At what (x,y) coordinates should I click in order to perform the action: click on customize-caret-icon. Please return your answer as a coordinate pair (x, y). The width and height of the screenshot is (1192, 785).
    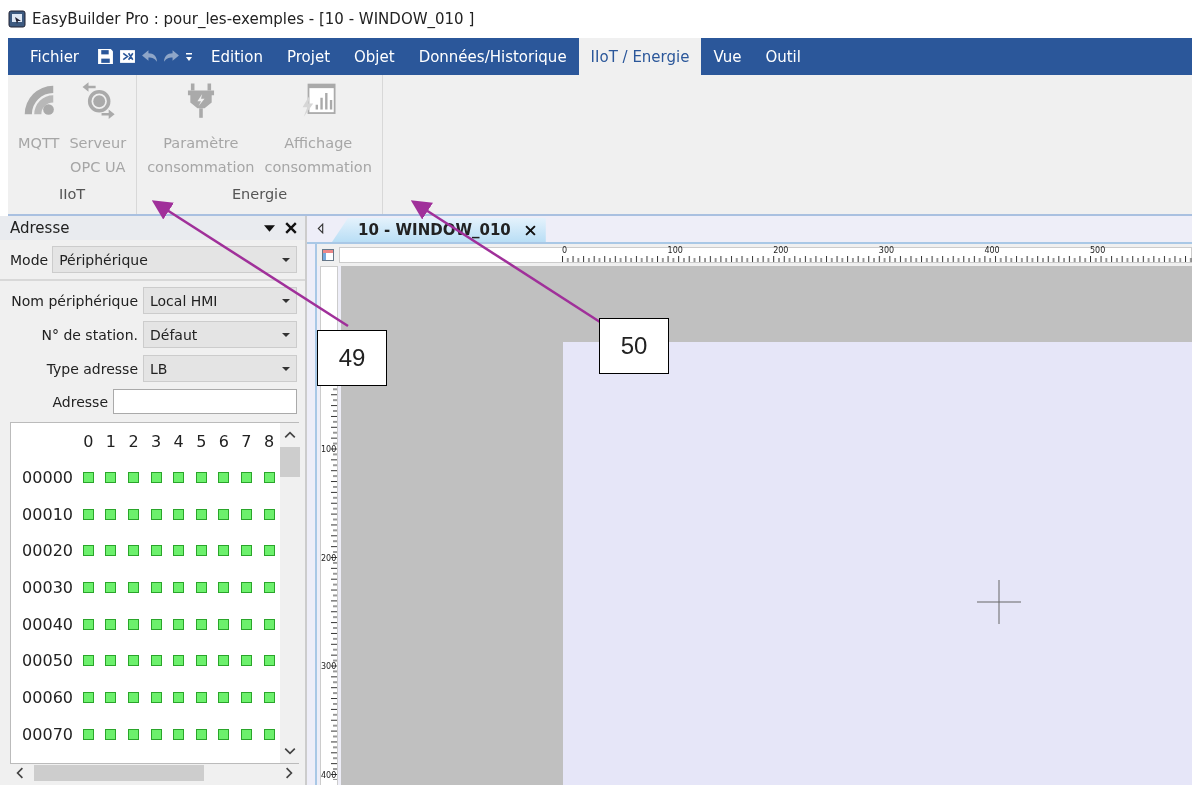
    Looking at the image, I should click on (189, 56).